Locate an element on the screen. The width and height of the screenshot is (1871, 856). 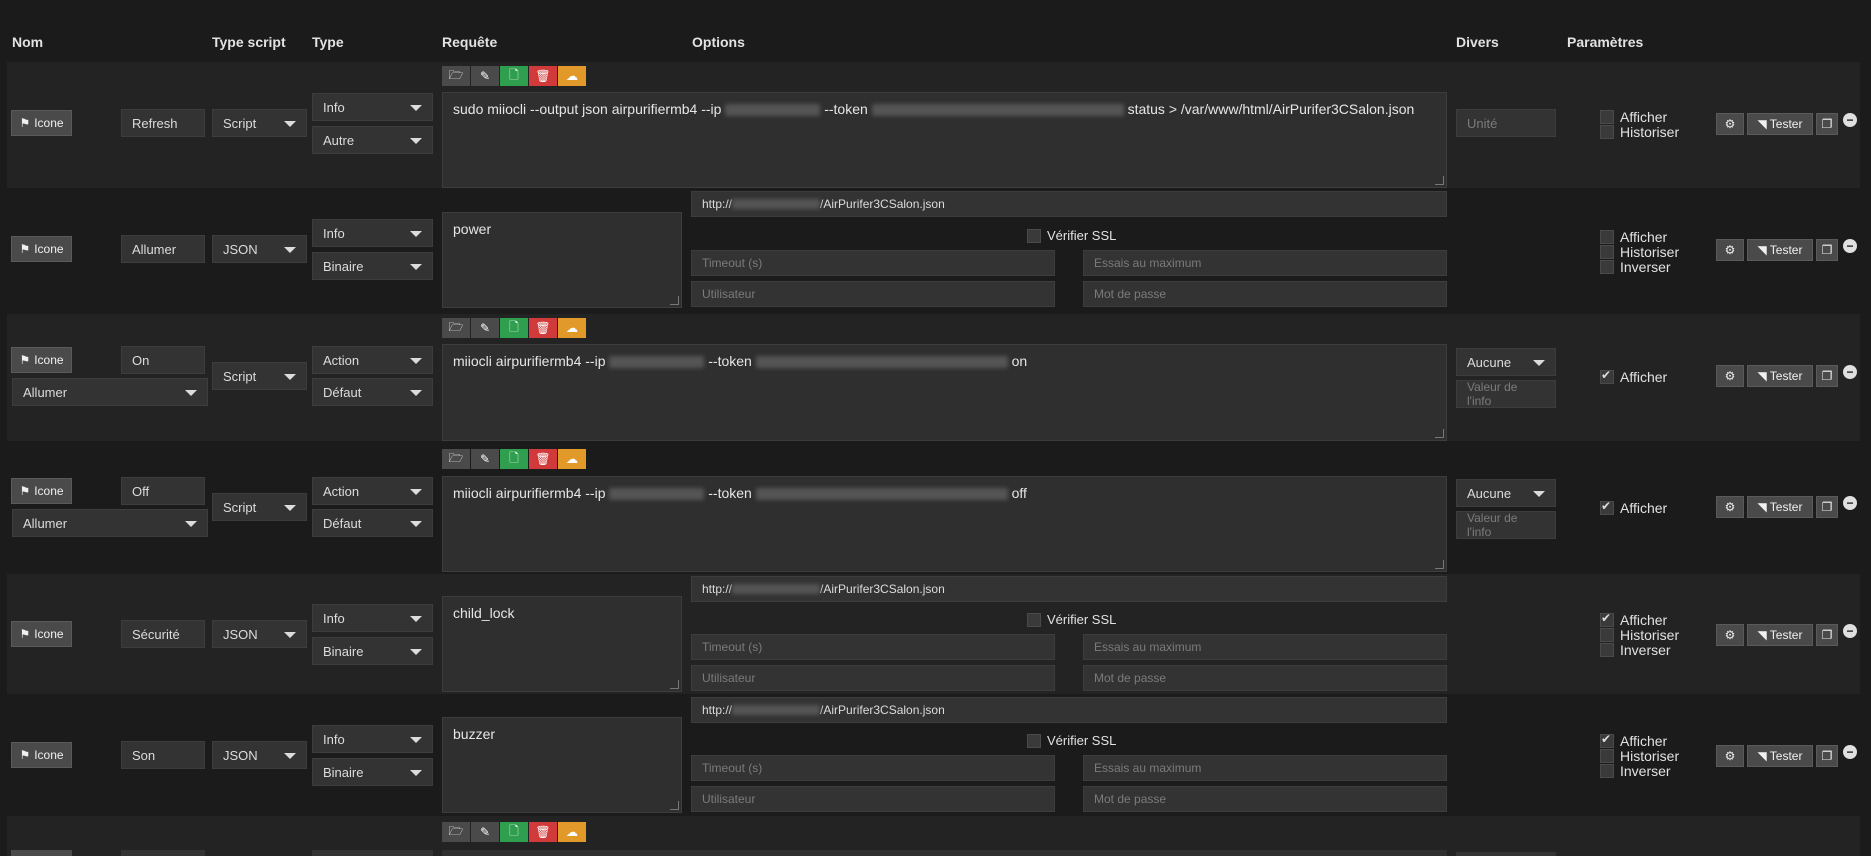
unite-input: Unité is located at coordinates (1506, 123).